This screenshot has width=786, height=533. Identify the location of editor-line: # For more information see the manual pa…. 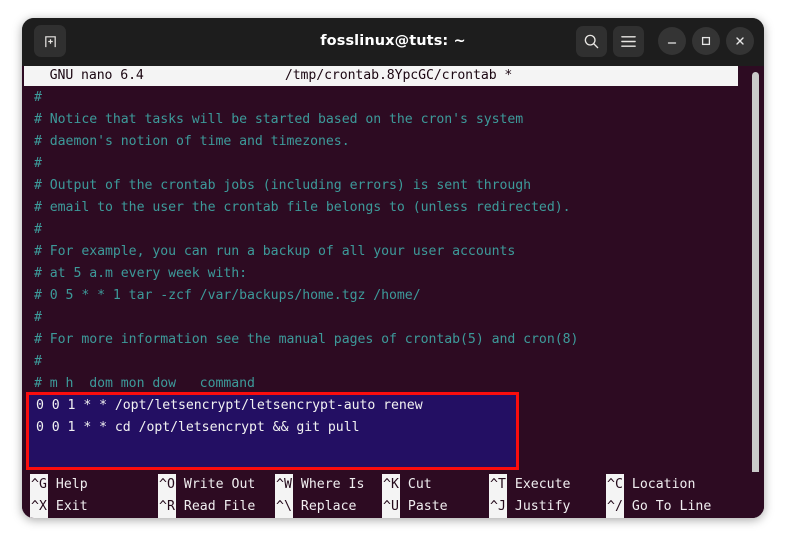
(306, 339).